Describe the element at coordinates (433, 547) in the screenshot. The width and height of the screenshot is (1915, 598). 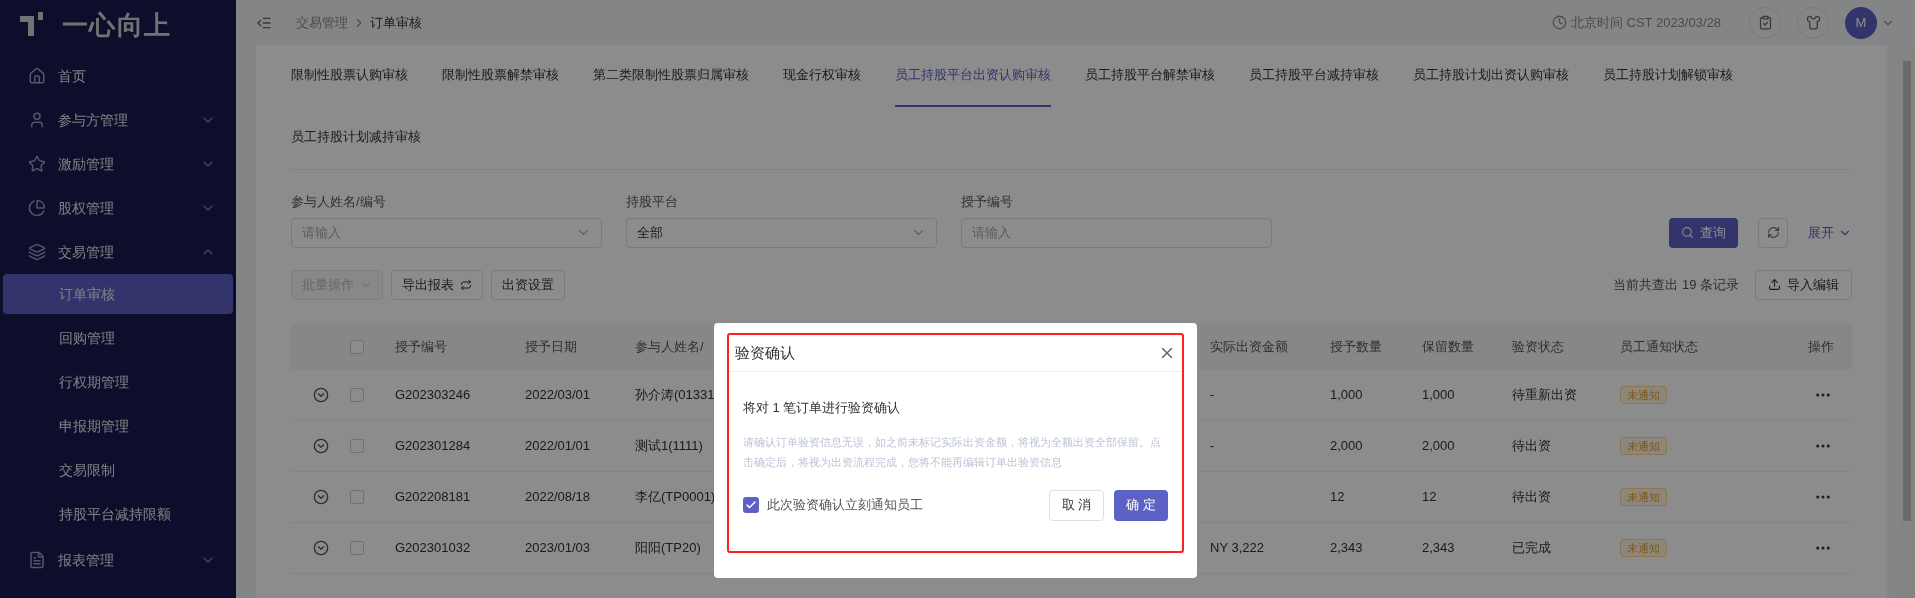
I see `table-cell: G202301032` at that location.